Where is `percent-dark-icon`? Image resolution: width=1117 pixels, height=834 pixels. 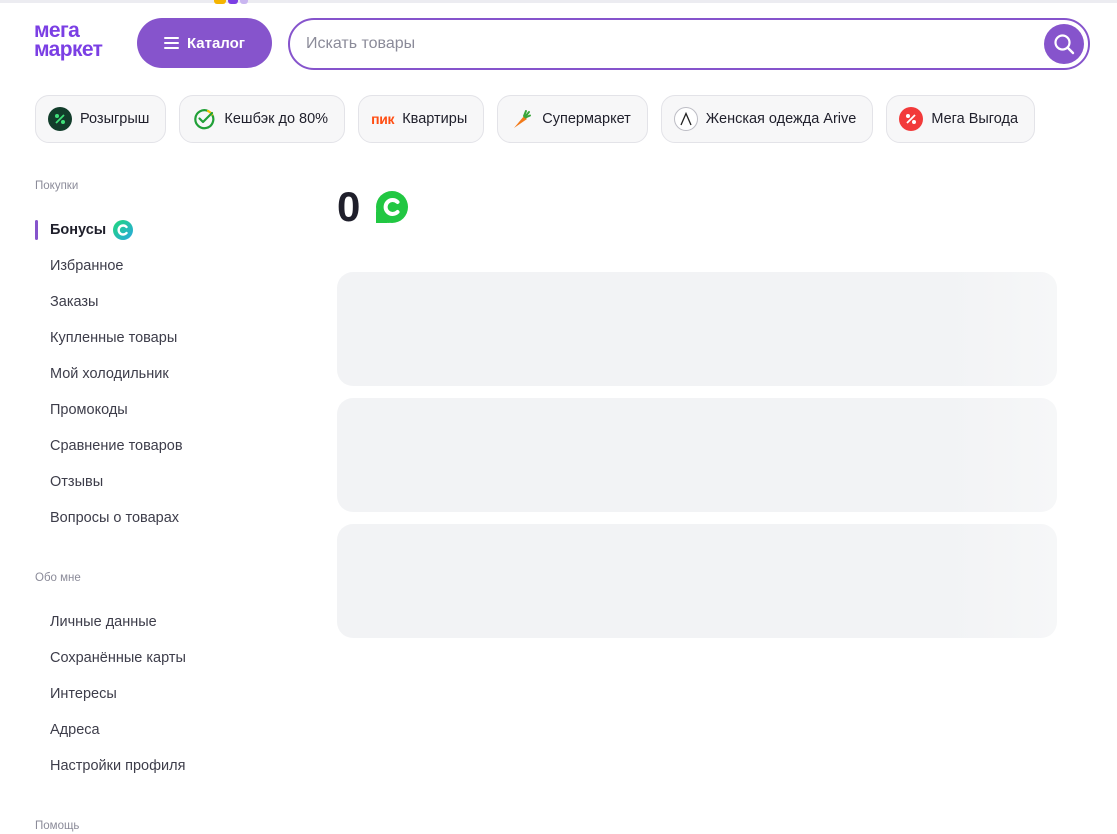
percent-dark-icon is located at coordinates (60, 119).